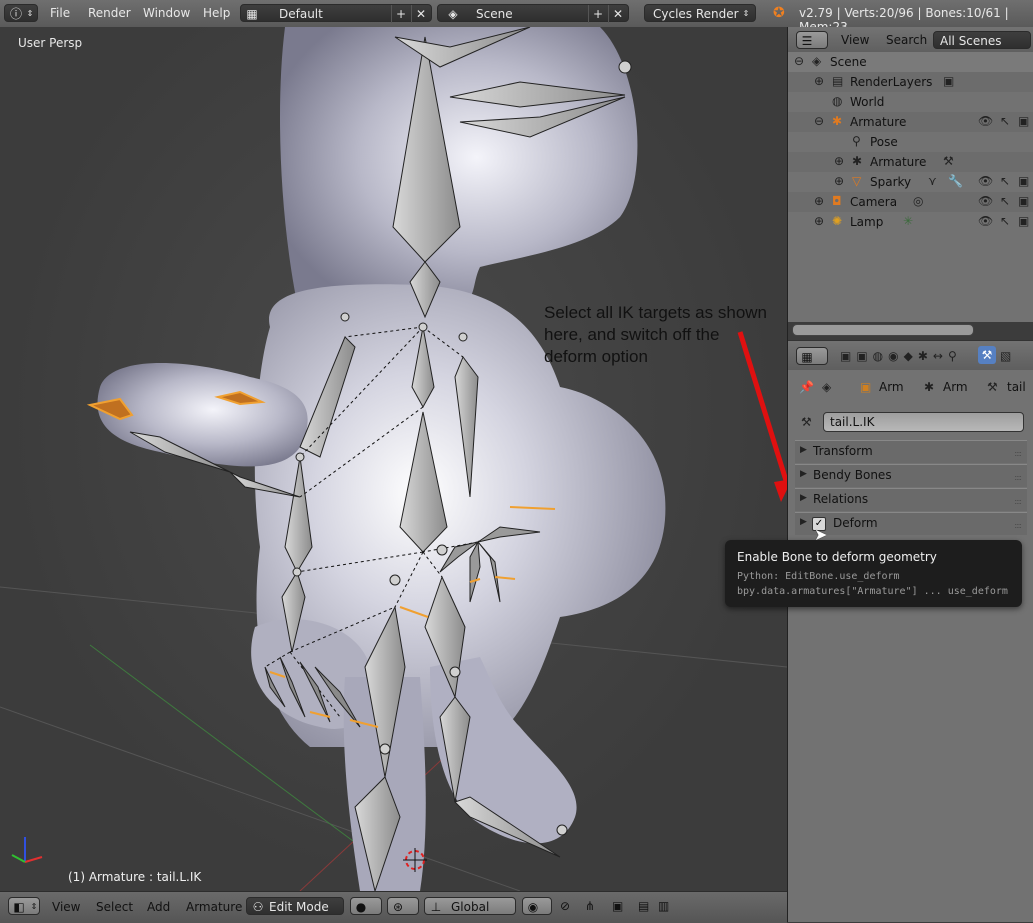  Describe the element at coordinates (617, 906) in the screenshot. I see `snap-target-icon: ▣` at that location.